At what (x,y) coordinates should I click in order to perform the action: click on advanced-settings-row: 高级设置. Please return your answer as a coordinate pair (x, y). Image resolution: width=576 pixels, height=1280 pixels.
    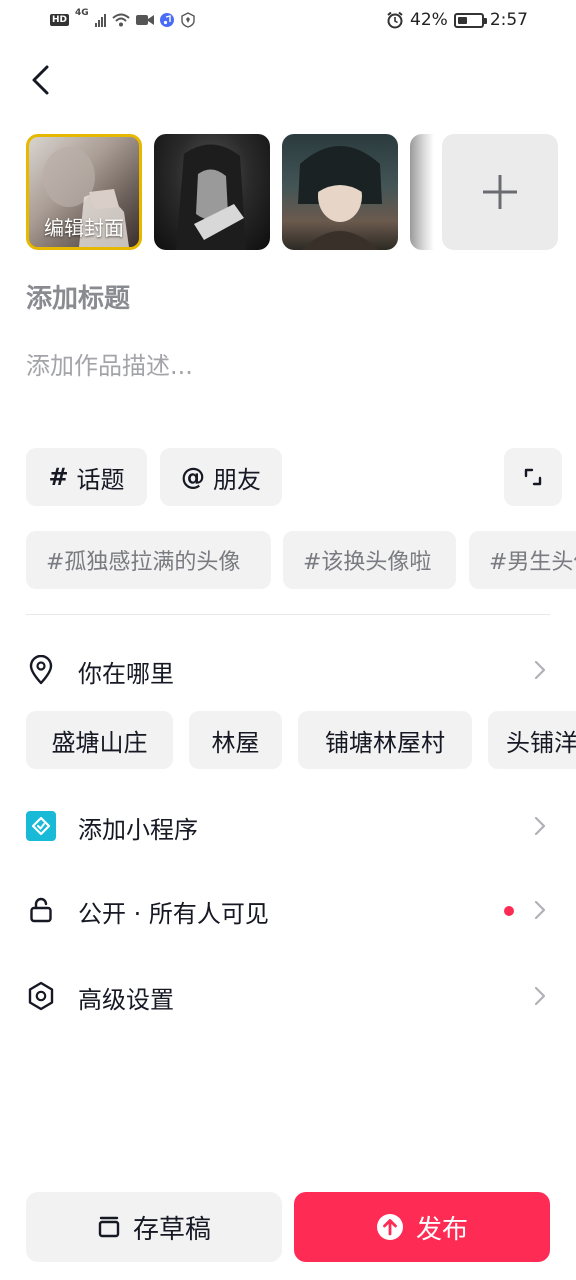
    Looking at the image, I should click on (288, 996).